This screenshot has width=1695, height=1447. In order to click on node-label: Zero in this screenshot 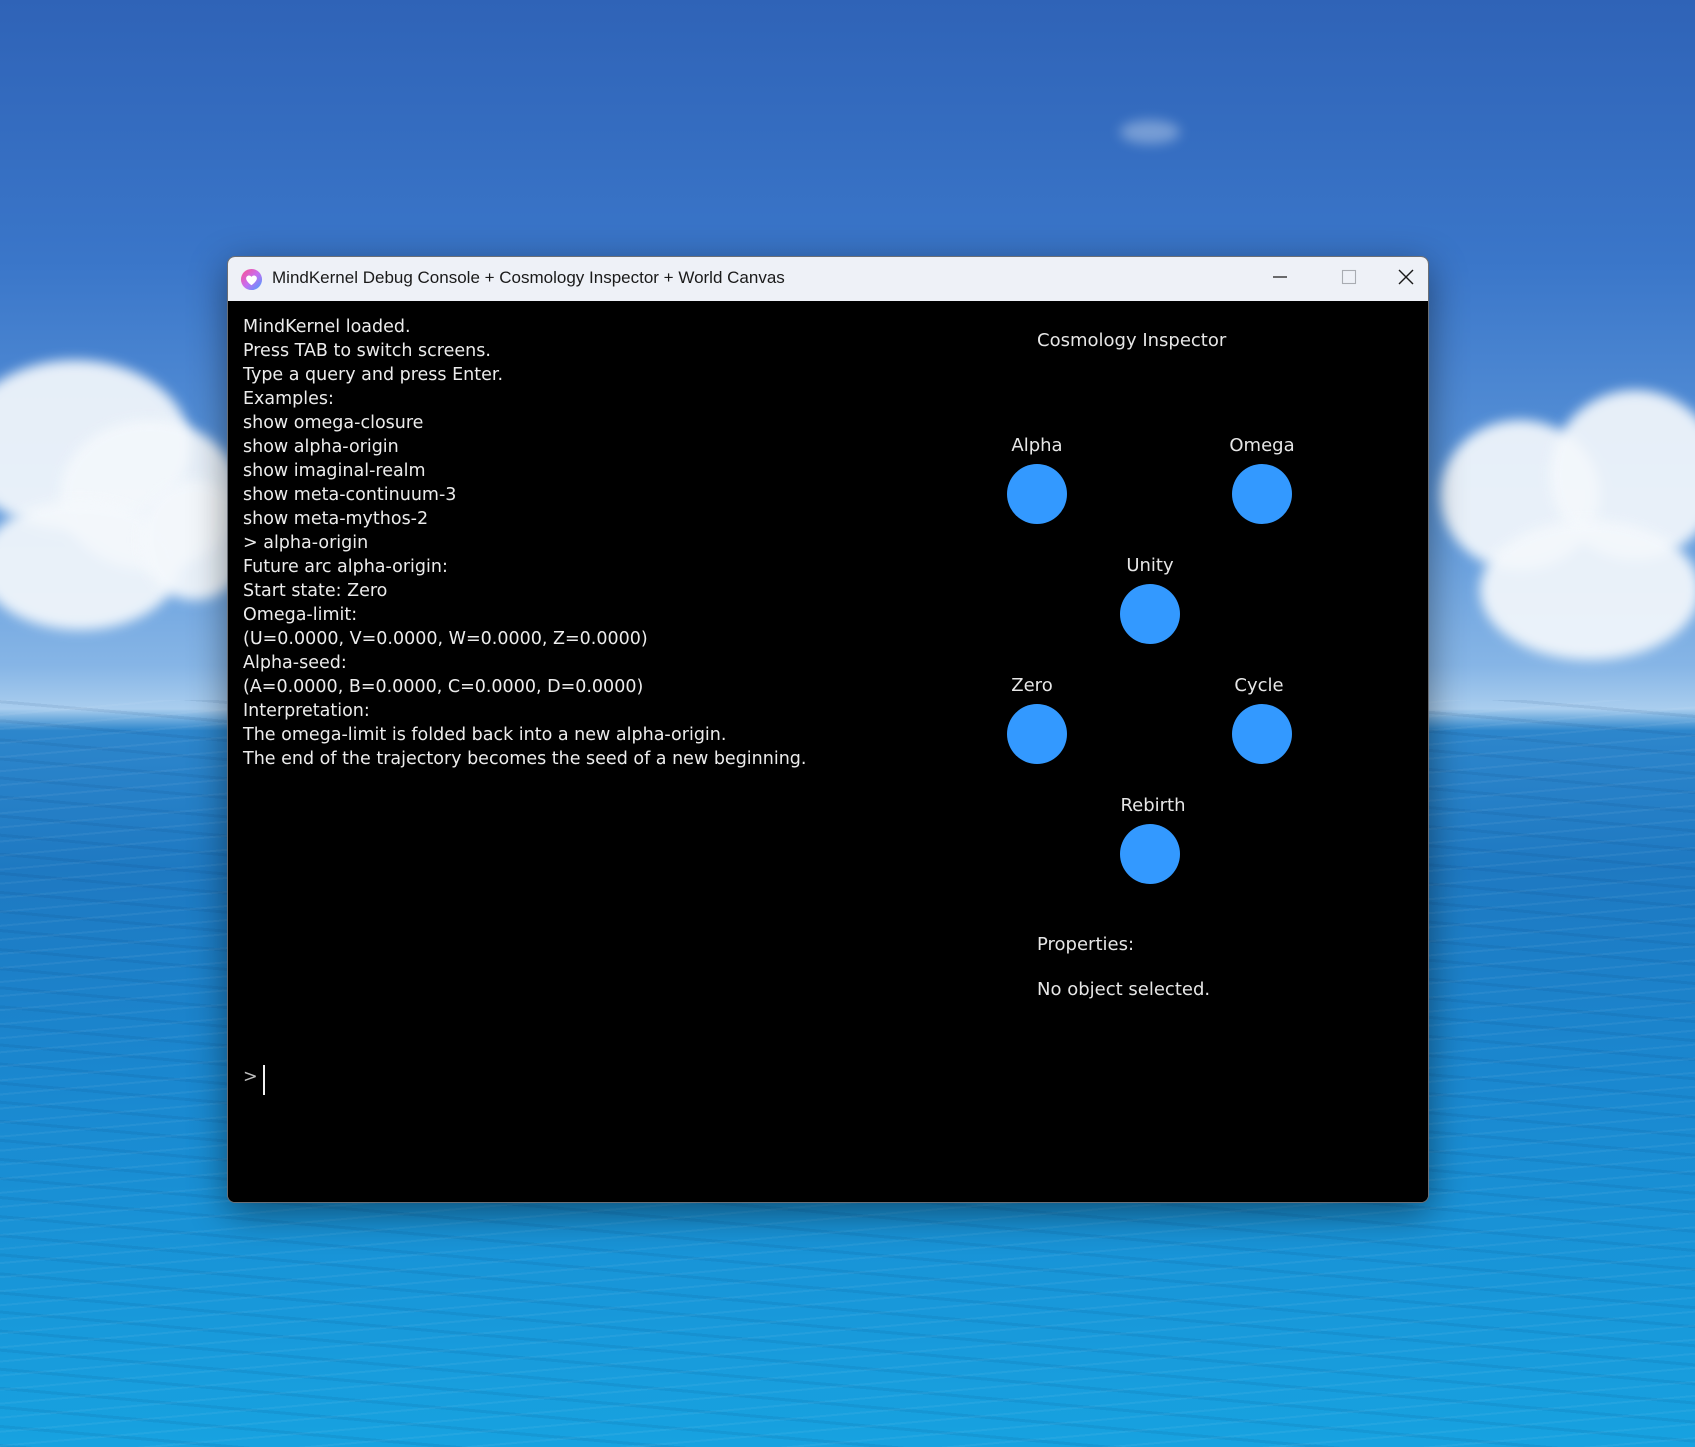, I will do `click(1032, 685)`.